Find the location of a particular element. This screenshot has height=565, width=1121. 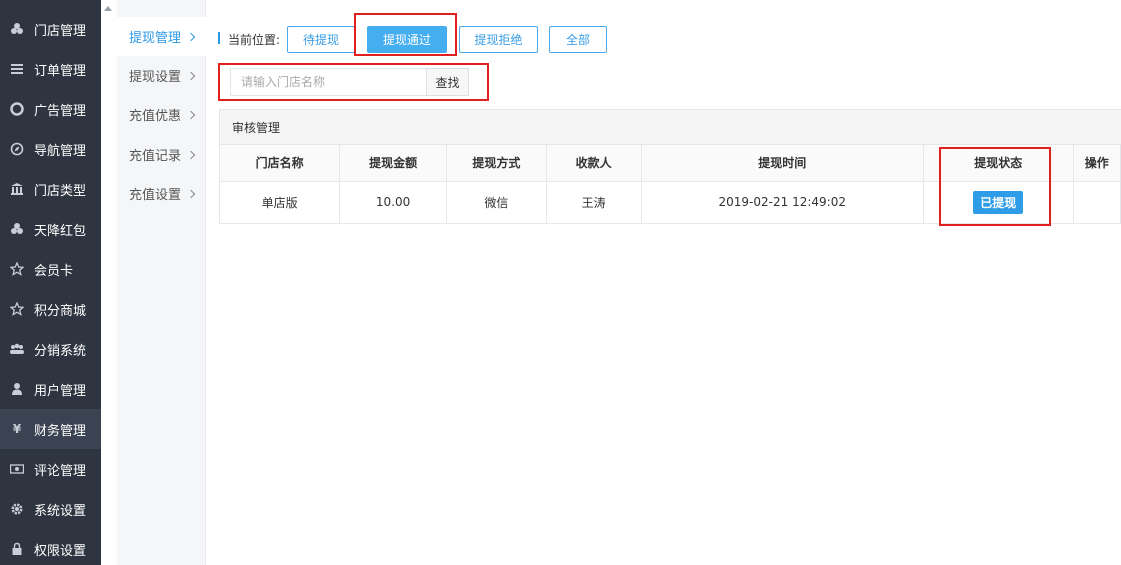

submenu-item-recharge-discount: 充值优惠 is located at coordinates (161, 114).